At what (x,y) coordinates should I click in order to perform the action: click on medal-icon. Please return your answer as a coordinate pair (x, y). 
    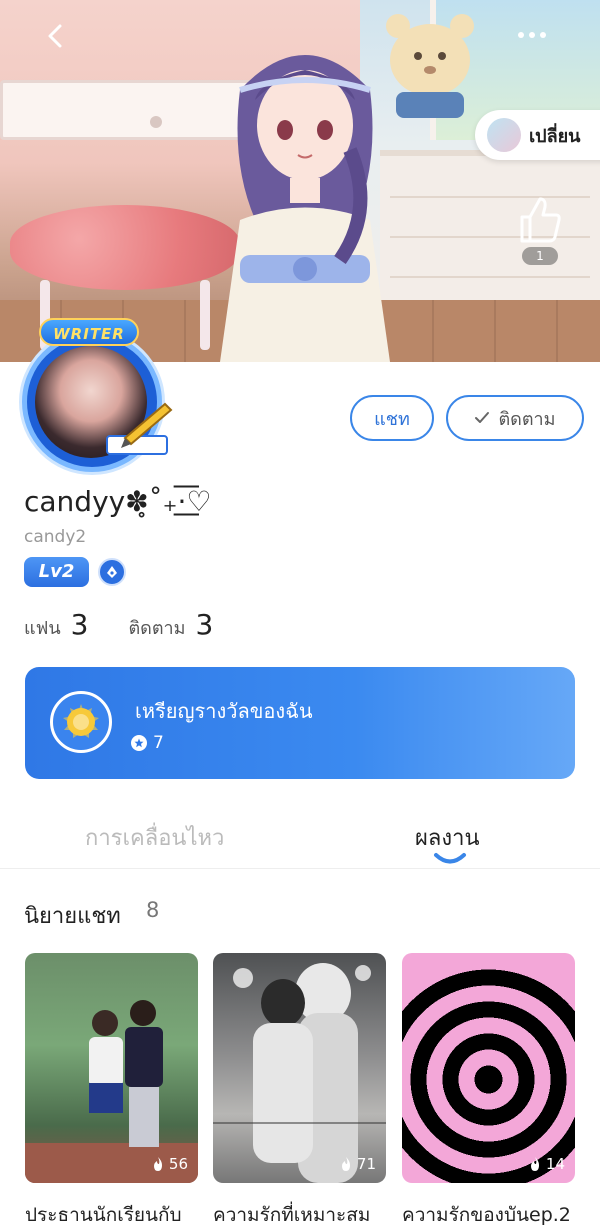
    Looking at the image, I should click on (81, 722).